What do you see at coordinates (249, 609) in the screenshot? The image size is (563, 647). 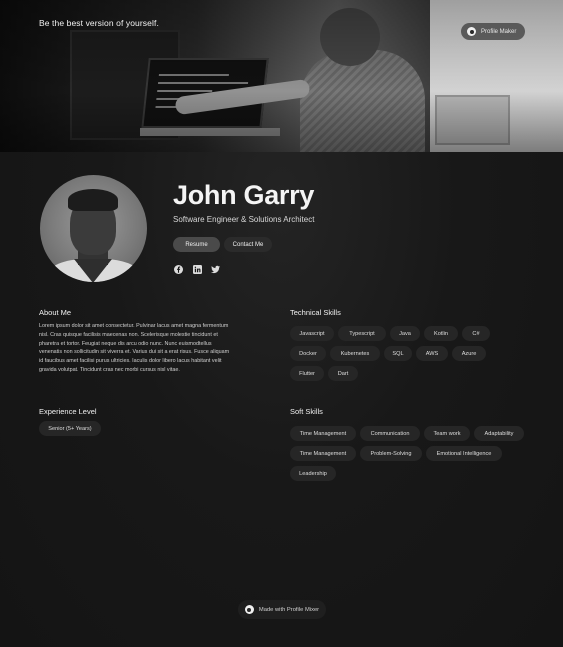 I see `profile-mixer-logo-icon` at bounding box center [249, 609].